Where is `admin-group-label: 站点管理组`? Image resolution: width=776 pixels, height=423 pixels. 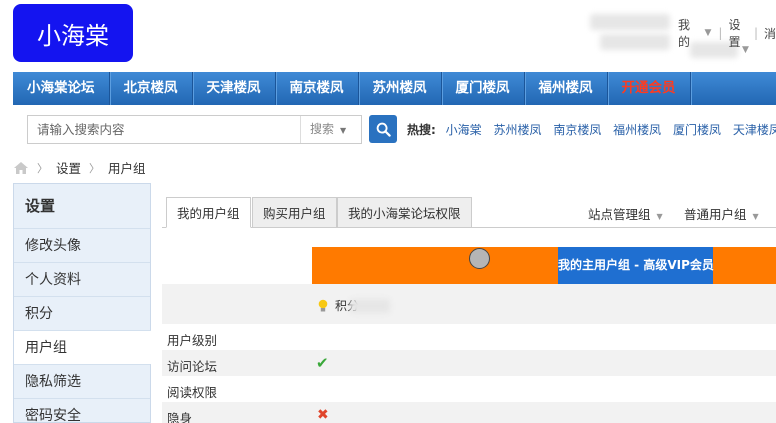 admin-group-label: 站点管理组 is located at coordinates (619, 214).